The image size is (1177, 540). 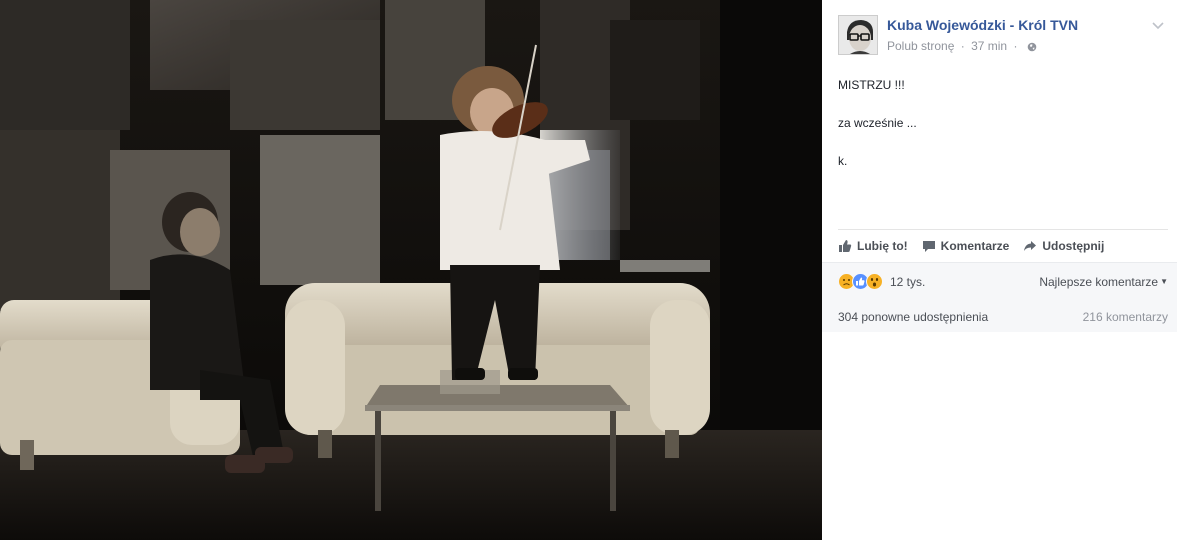 I want to click on post-text-line: k., so click(x=843, y=161).